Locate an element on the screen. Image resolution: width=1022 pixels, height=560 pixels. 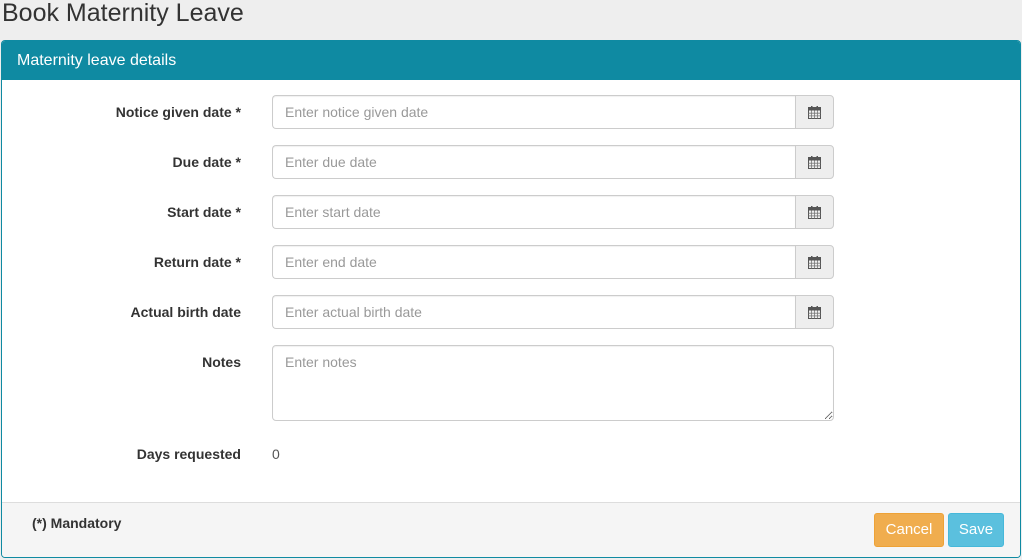
return-date-group is located at coordinates (553, 262).